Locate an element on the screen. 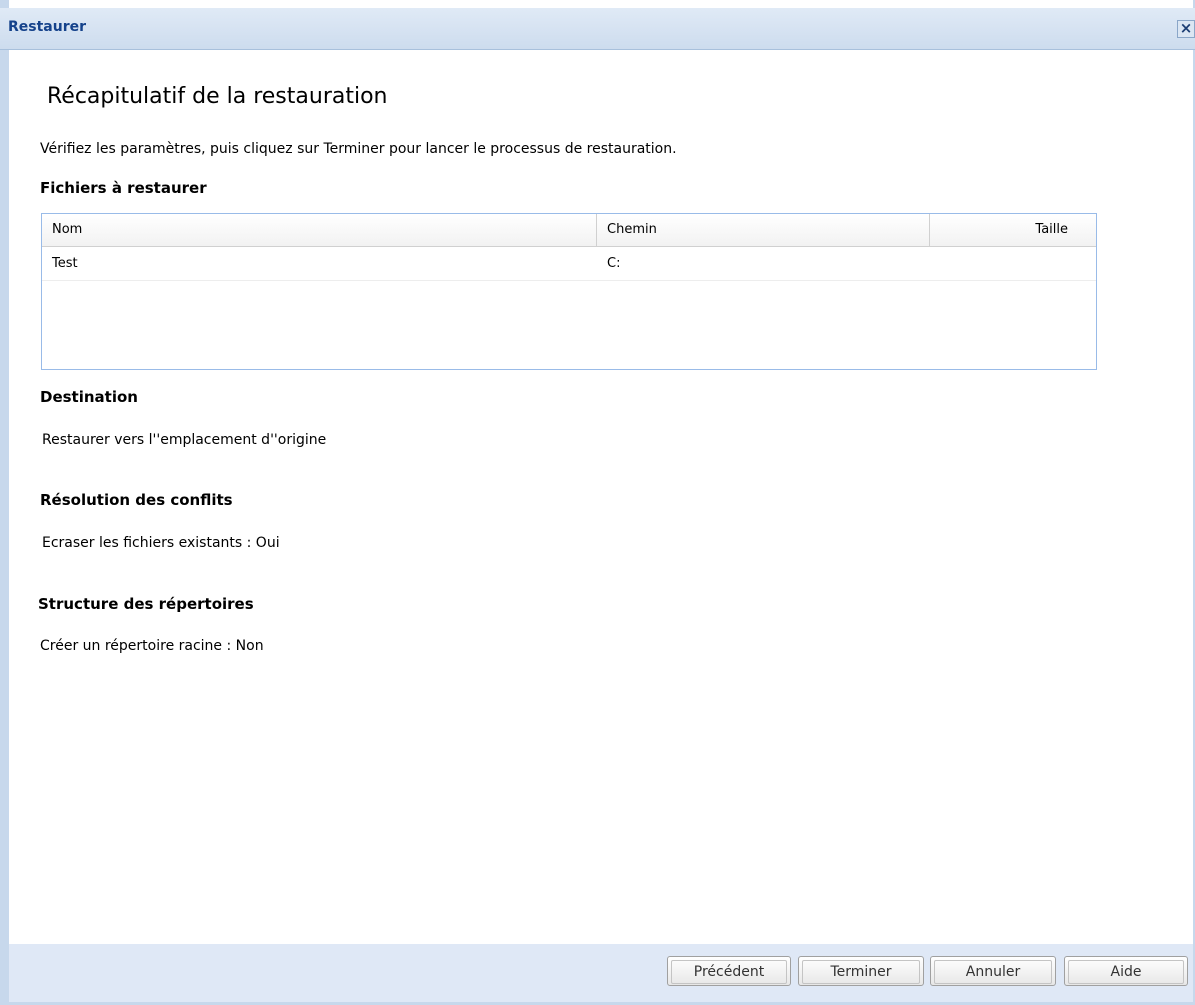  cancel-button: Annuler is located at coordinates (993, 971).